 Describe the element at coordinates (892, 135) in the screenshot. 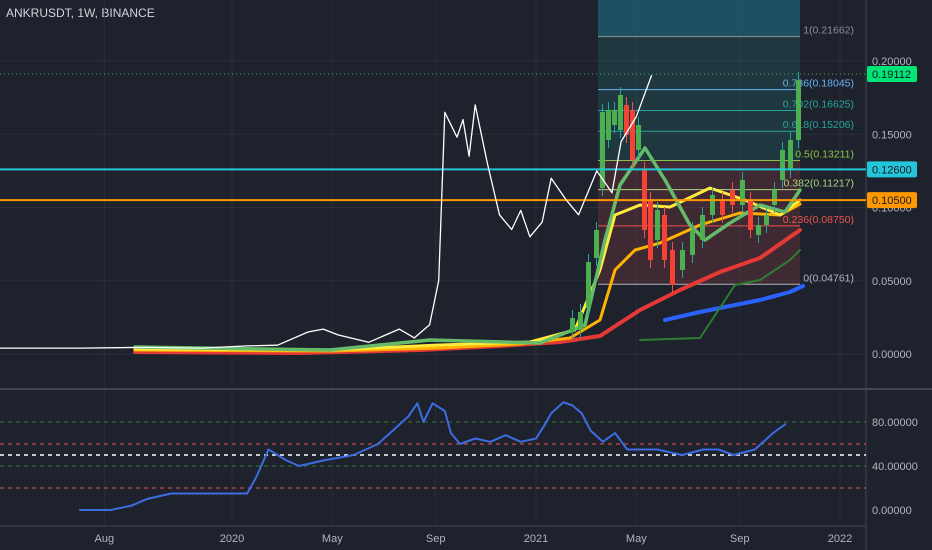

I see `price-axis-label: 0.15000` at that location.